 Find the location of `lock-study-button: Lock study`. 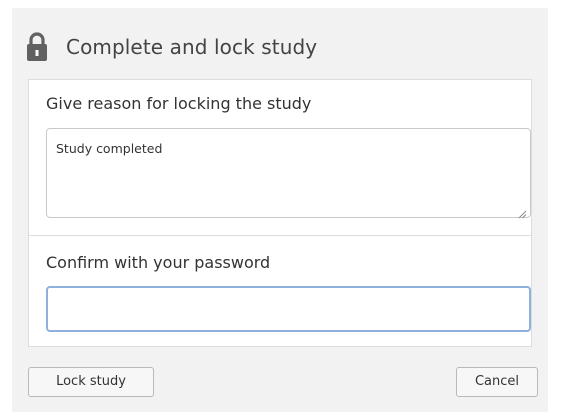

lock-study-button: Lock study is located at coordinates (91, 382).